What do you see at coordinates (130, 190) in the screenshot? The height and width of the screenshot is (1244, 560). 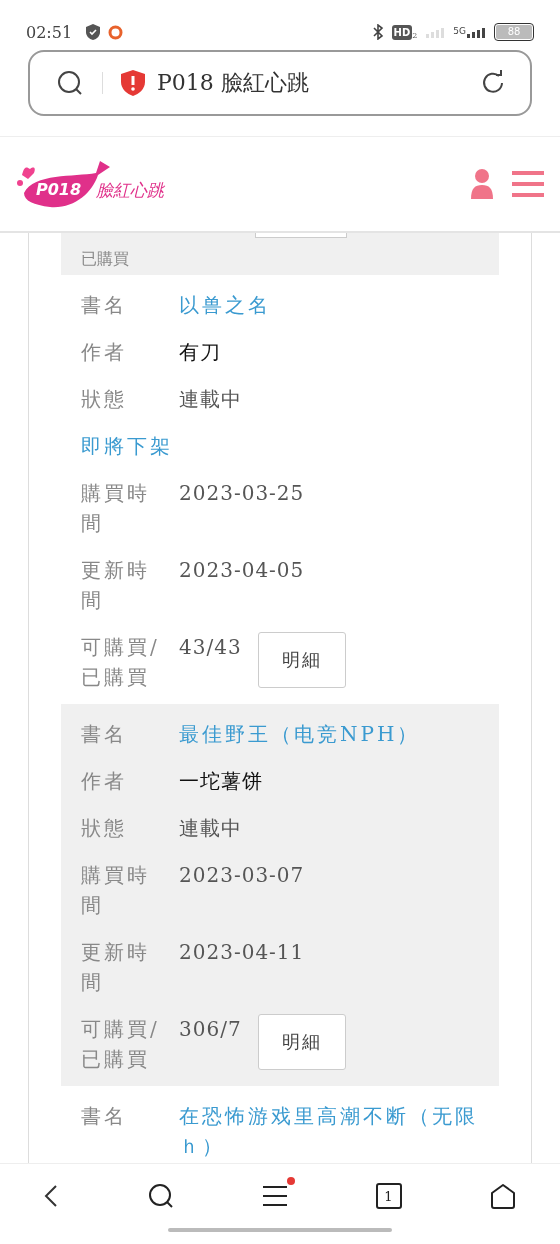 I see `logo-name: 臉紅心跳` at bounding box center [130, 190].